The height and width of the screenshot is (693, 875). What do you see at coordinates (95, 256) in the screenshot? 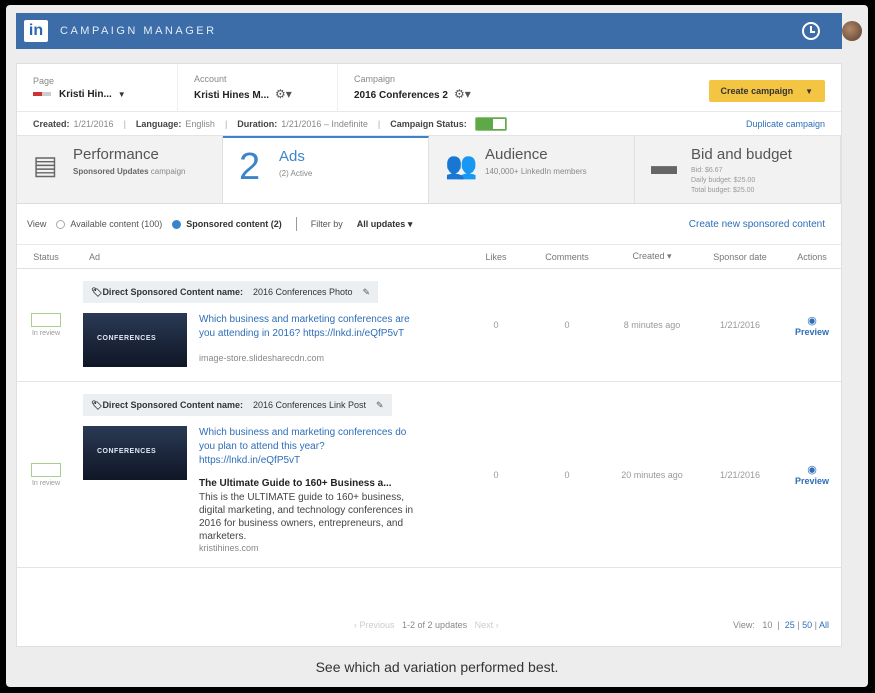
I see `col-ad: Ad` at bounding box center [95, 256].